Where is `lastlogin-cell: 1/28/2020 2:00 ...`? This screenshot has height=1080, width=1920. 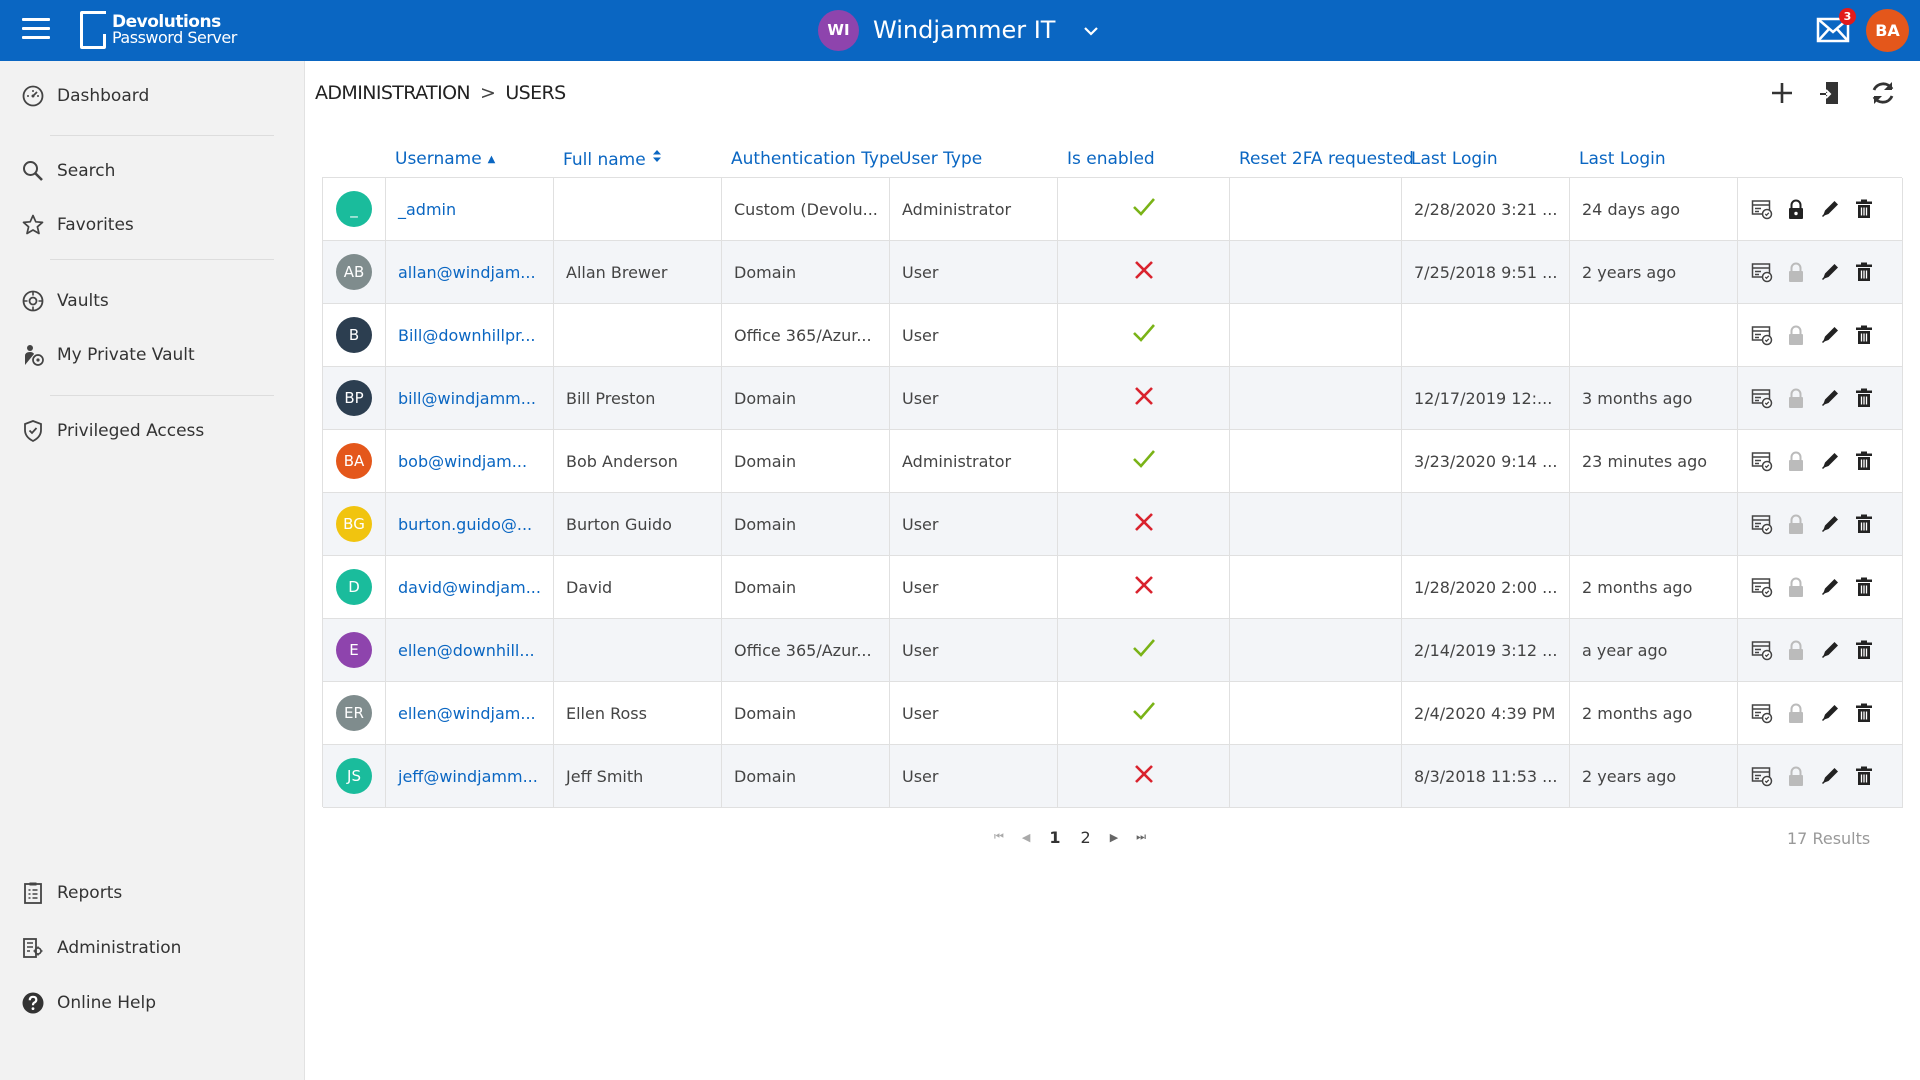 lastlogin-cell: 1/28/2020 2:00 ... is located at coordinates (1486, 587).